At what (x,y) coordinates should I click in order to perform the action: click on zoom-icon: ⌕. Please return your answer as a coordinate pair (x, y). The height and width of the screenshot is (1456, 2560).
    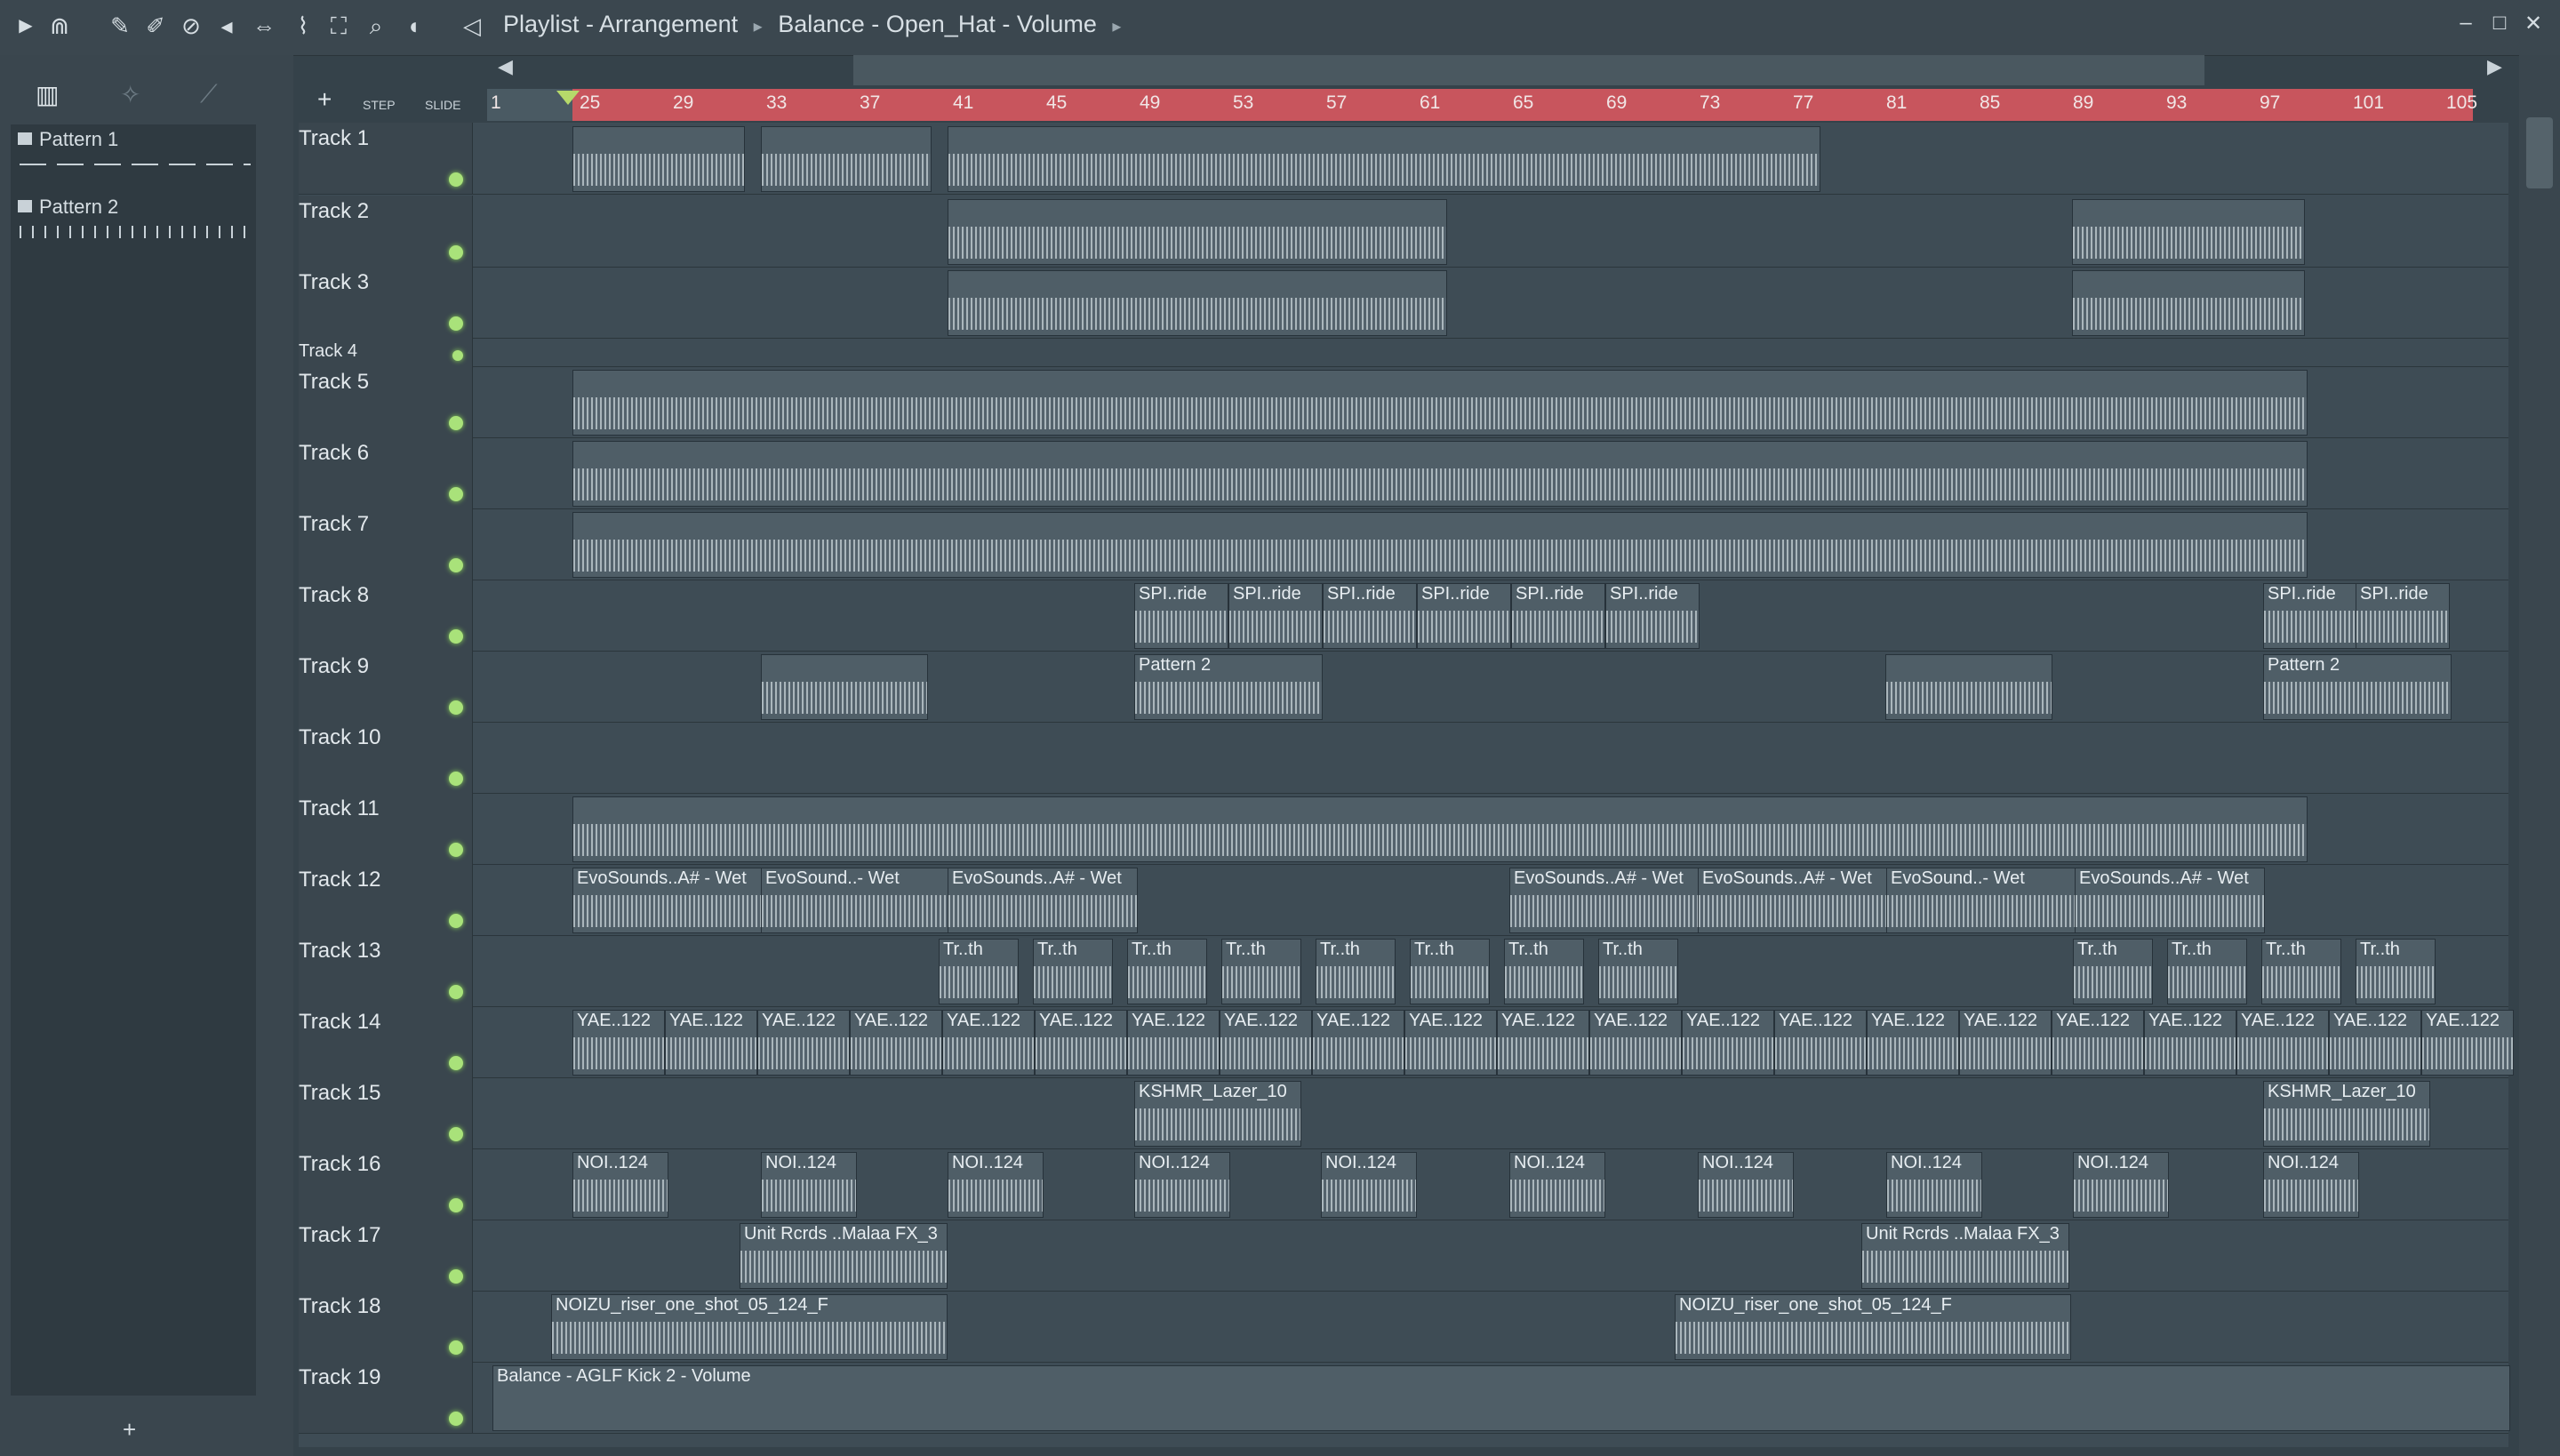
    Looking at the image, I should click on (376, 25).